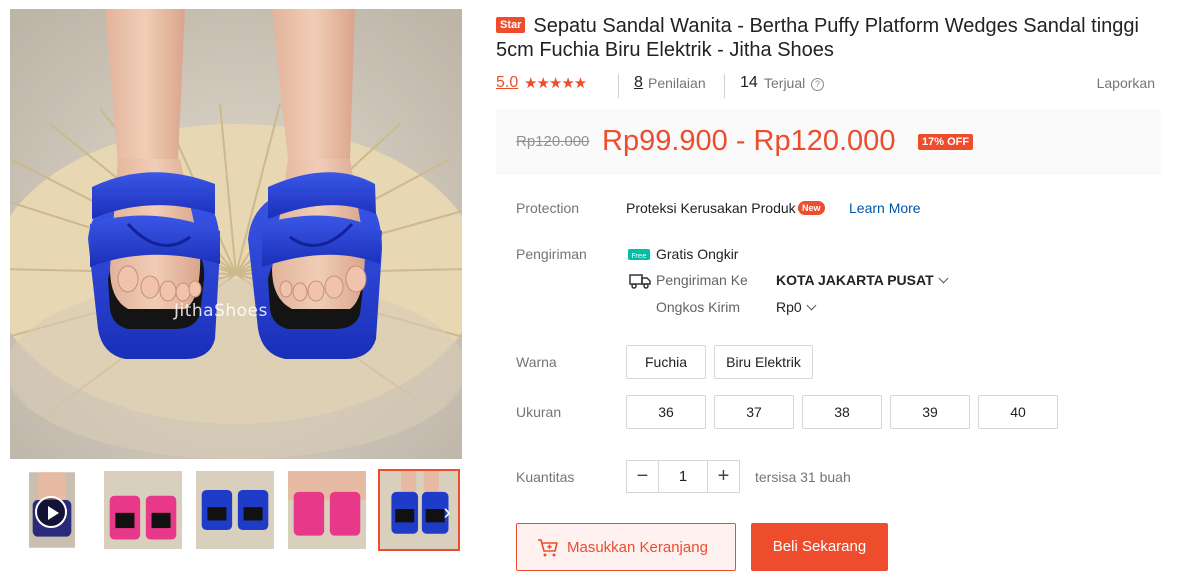 Image resolution: width=1202 pixels, height=581 pixels. What do you see at coordinates (555, 83) in the screenshot?
I see `star-rating-icon: ★★★★★` at bounding box center [555, 83].